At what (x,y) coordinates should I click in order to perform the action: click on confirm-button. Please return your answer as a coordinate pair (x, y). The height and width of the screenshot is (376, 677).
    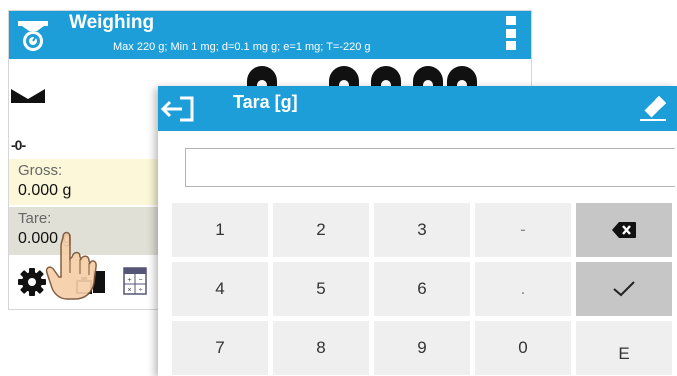
    Looking at the image, I should click on (624, 289).